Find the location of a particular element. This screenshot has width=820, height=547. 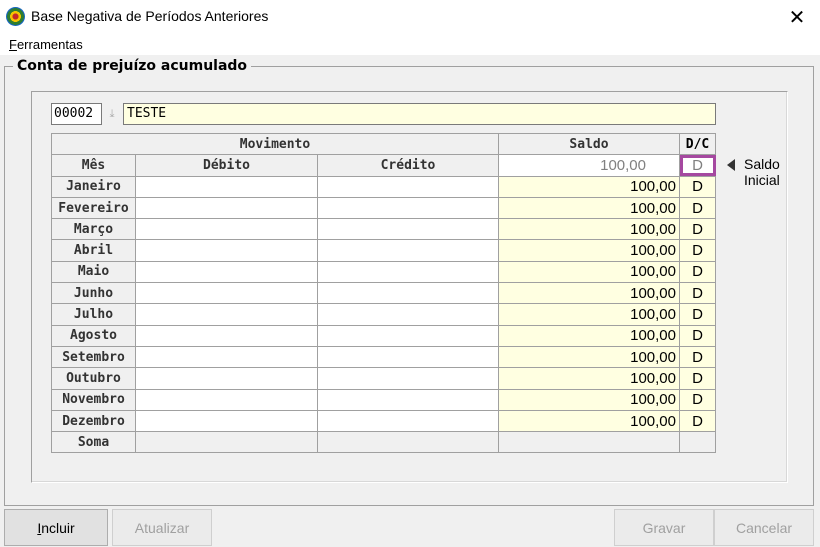

group-title: Conta de prejuízo acumulado is located at coordinates (132, 66).